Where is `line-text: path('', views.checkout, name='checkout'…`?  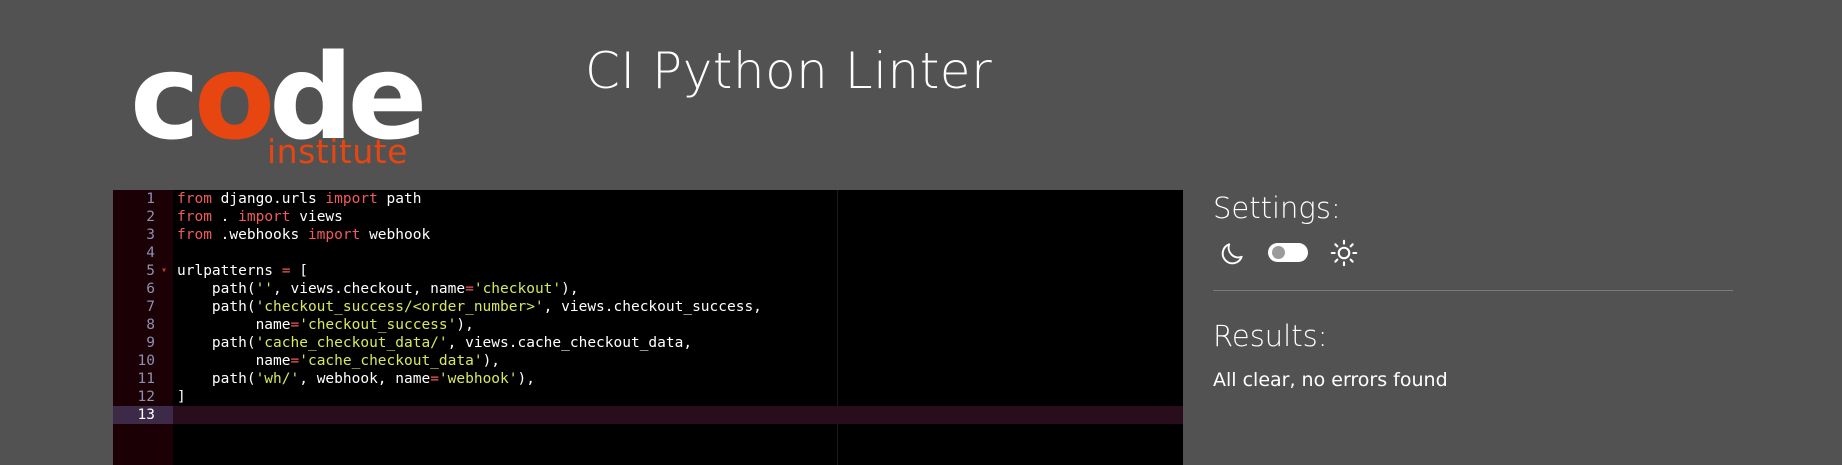
line-text: path('', views.checkout, name='checkout'… is located at coordinates (378, 289).